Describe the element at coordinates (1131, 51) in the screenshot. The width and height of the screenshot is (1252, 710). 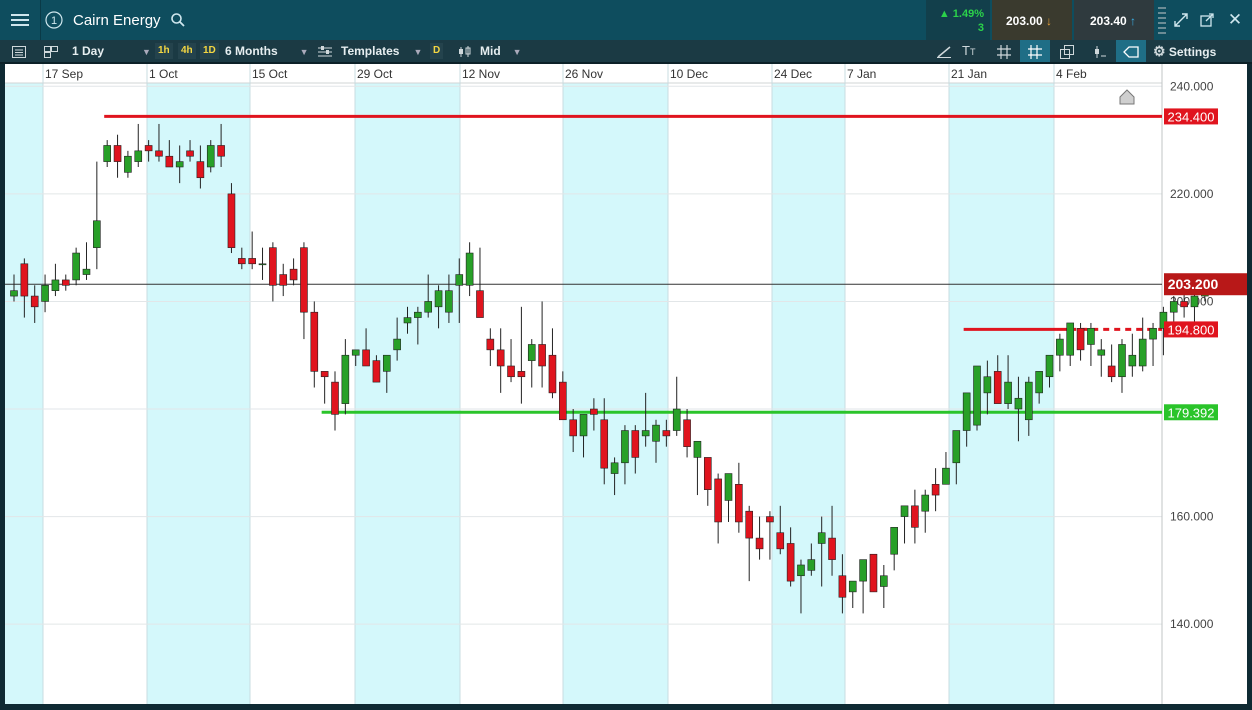
I see `tag-icon` at that location.